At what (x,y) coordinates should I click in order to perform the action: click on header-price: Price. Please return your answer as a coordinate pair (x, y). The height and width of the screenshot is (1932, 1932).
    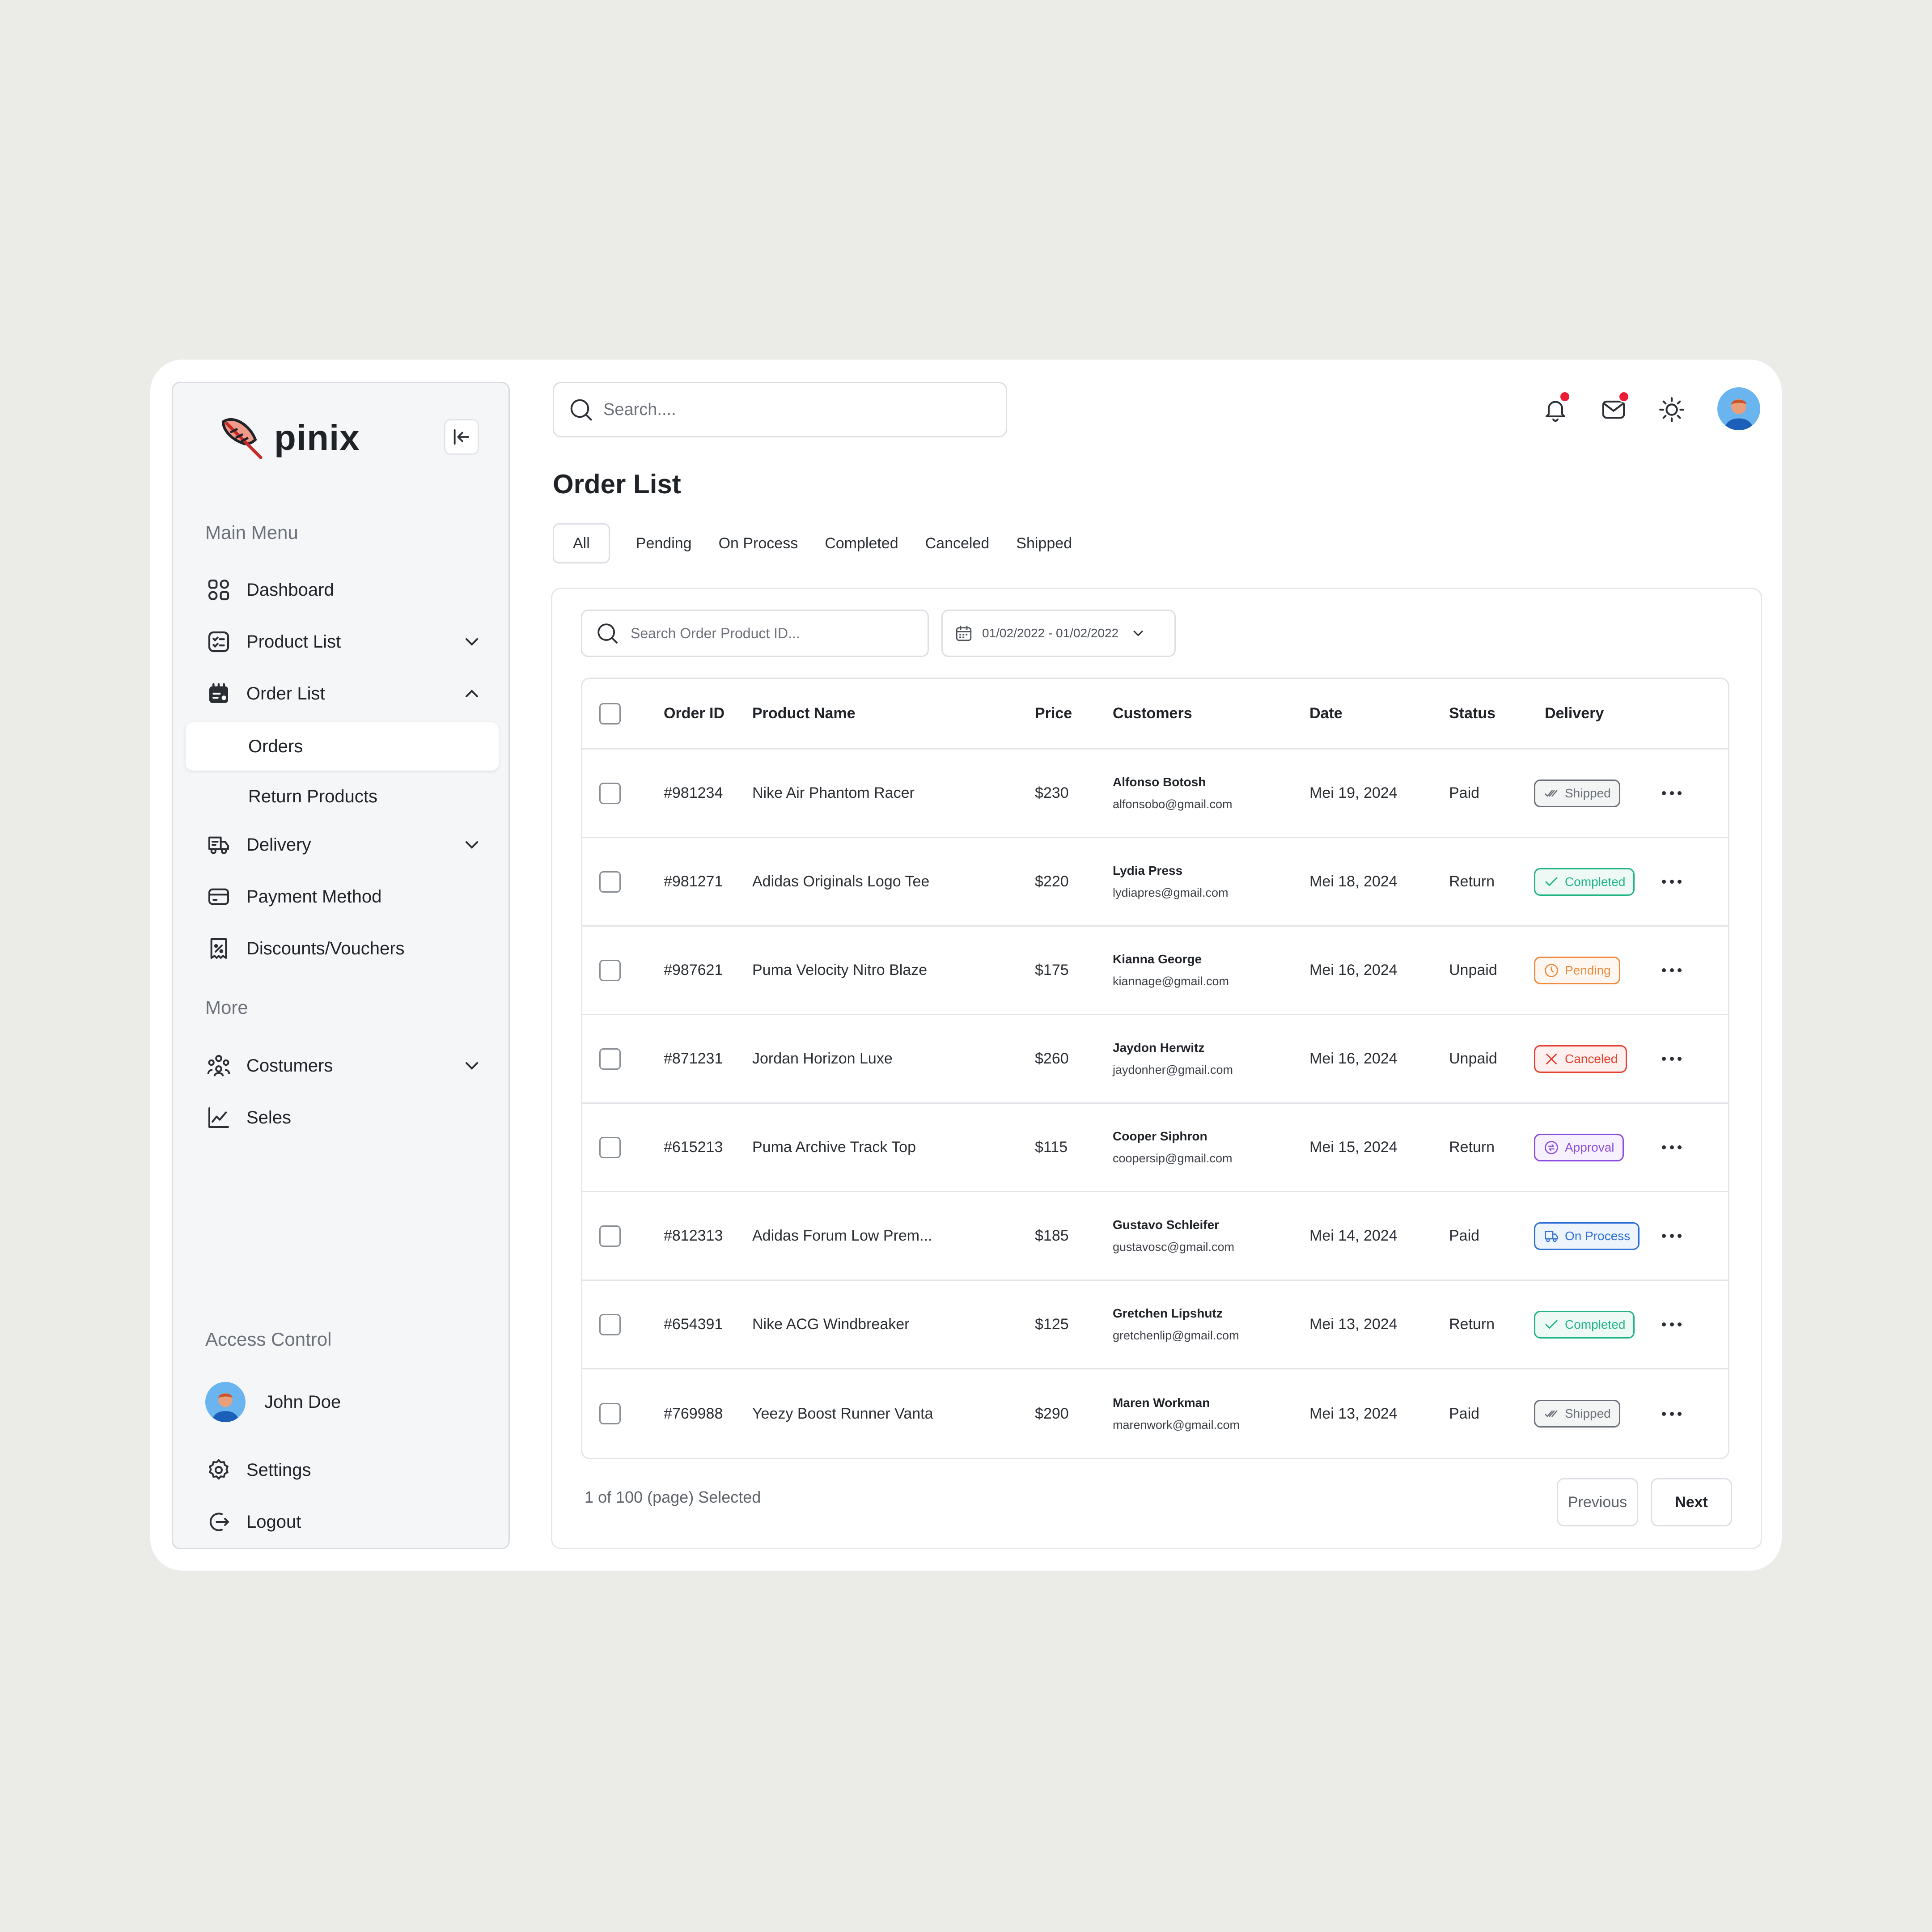
    Looking at the image, I should click on (1053, 713).